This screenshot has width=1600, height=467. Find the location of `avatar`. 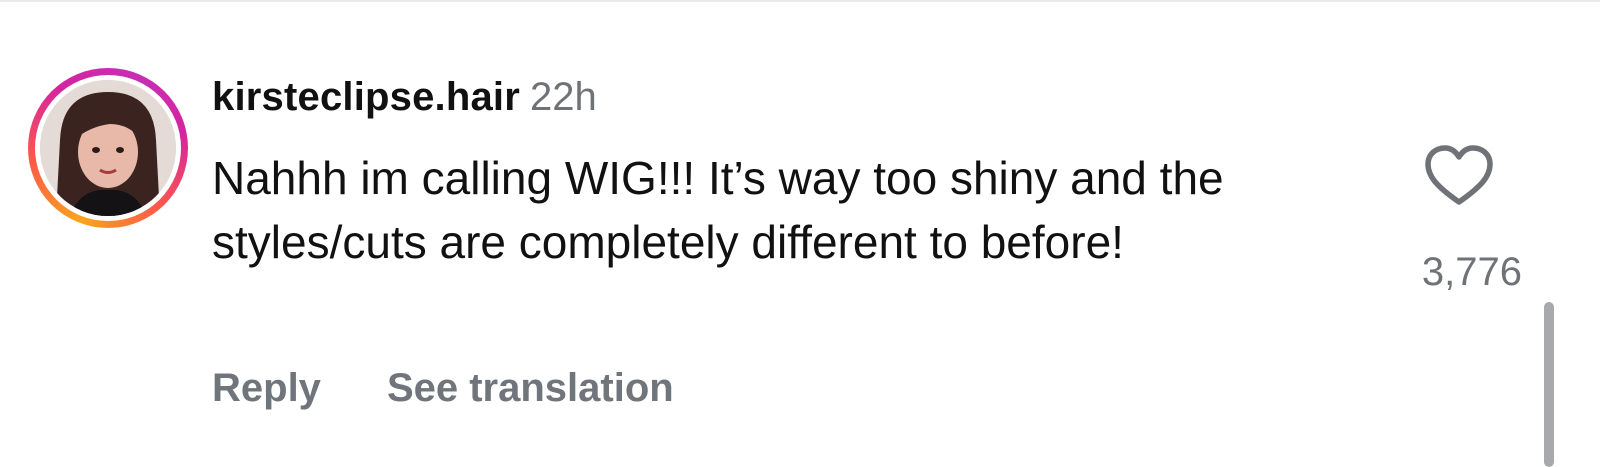

avatar is located at coordinates (108, 148).